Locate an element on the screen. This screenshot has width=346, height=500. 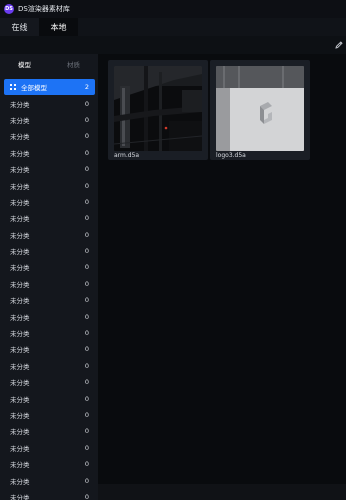
app-logo-icon: DS is located at coordinates (9, 9).